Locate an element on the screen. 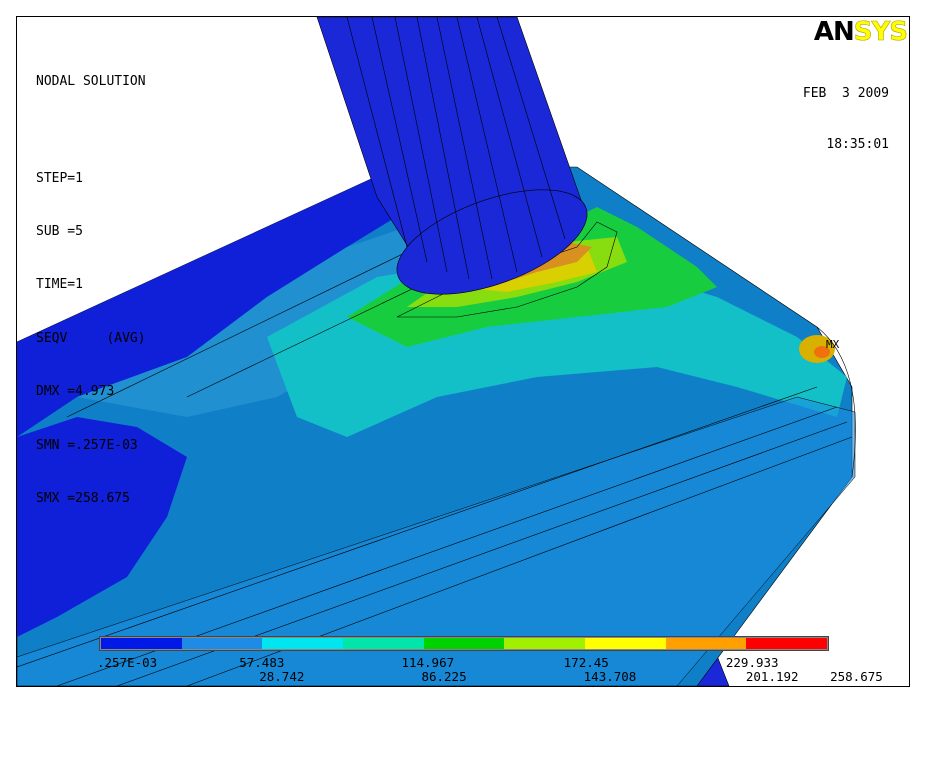  time-of-day: 18:35:01 is located at coordinates (857, 144).